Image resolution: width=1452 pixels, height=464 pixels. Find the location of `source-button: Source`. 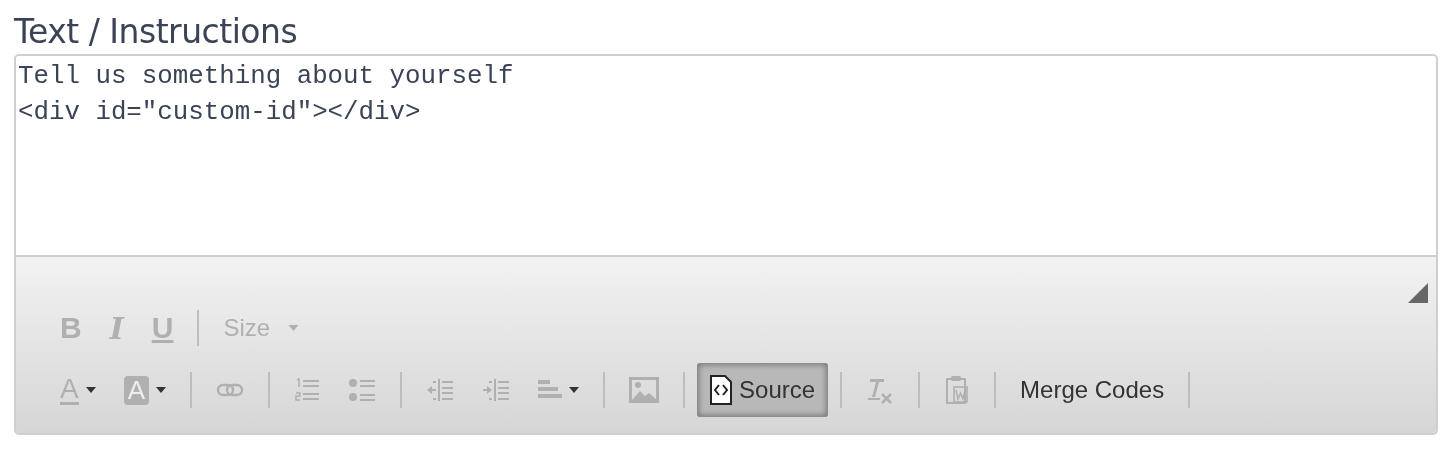

source-button: Source is located at coordinates (763, 390).